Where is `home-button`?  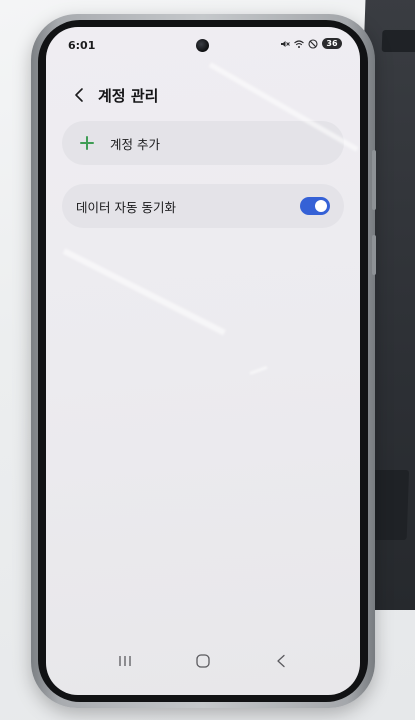 home-button is located at coordinates (203, 661).